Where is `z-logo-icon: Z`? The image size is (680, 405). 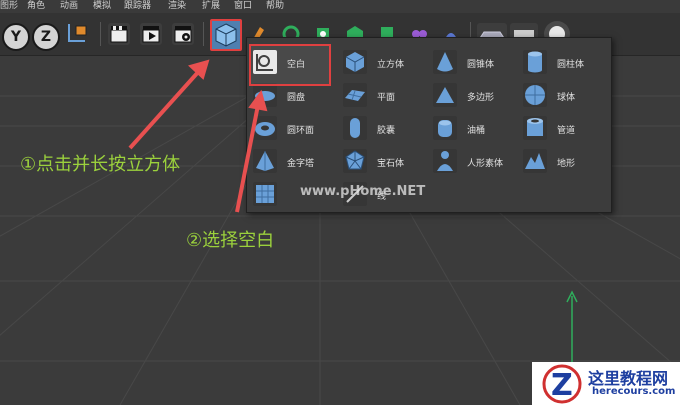
z-logo-icon: Z is located at coordinates (562, 384).